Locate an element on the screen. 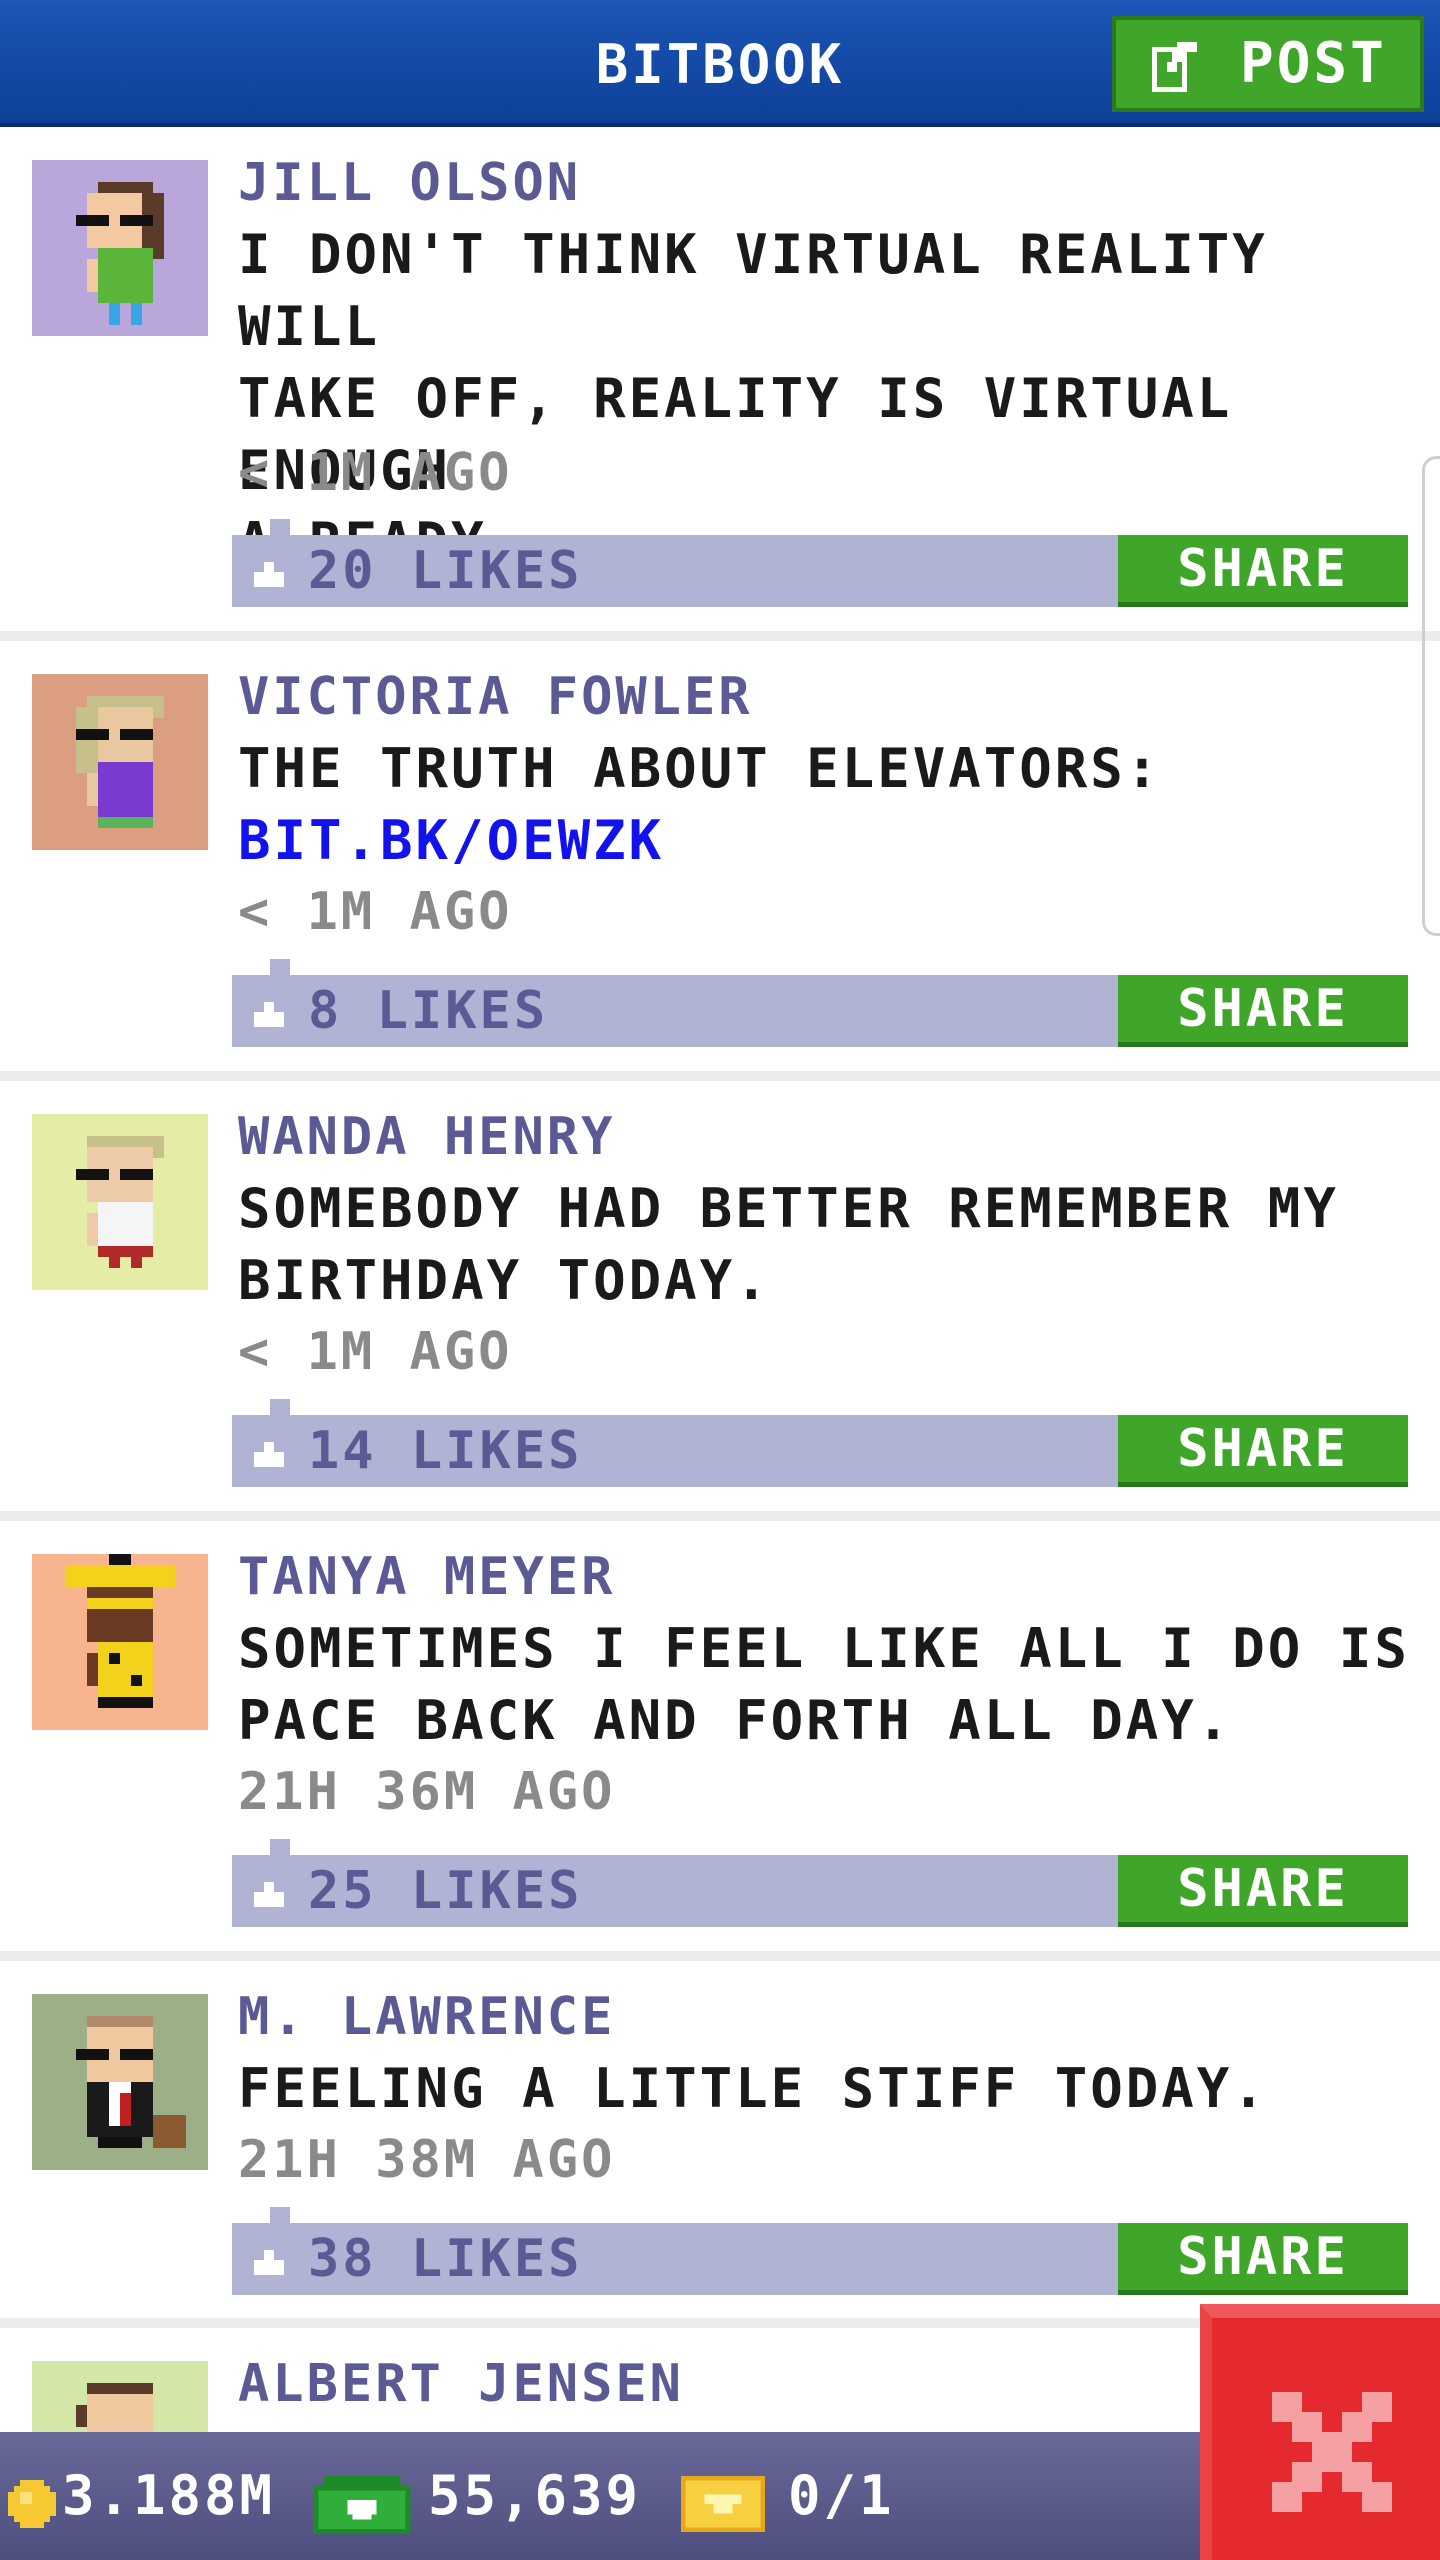 The image size is (1440, 2560). close-icon is located at coordinates (1332, 2452).